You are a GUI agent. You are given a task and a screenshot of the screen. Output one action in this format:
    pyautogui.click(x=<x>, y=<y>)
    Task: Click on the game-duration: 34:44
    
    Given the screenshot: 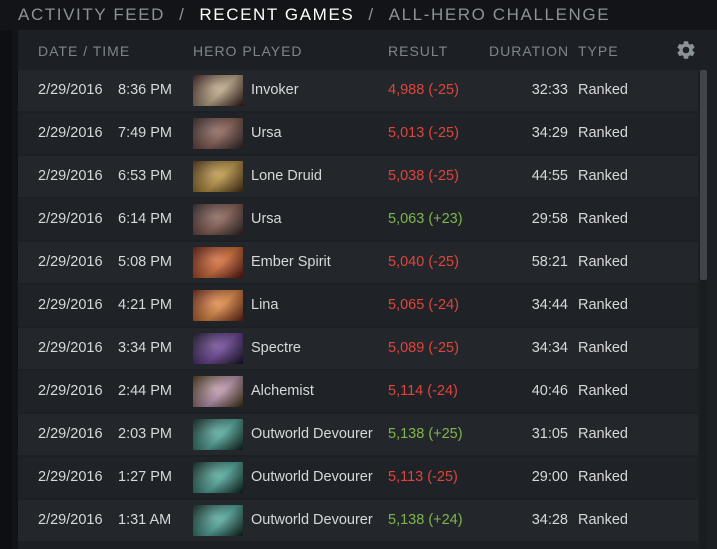 What is the action you would take?
    pyautogui.click(x=549, y=305)
    